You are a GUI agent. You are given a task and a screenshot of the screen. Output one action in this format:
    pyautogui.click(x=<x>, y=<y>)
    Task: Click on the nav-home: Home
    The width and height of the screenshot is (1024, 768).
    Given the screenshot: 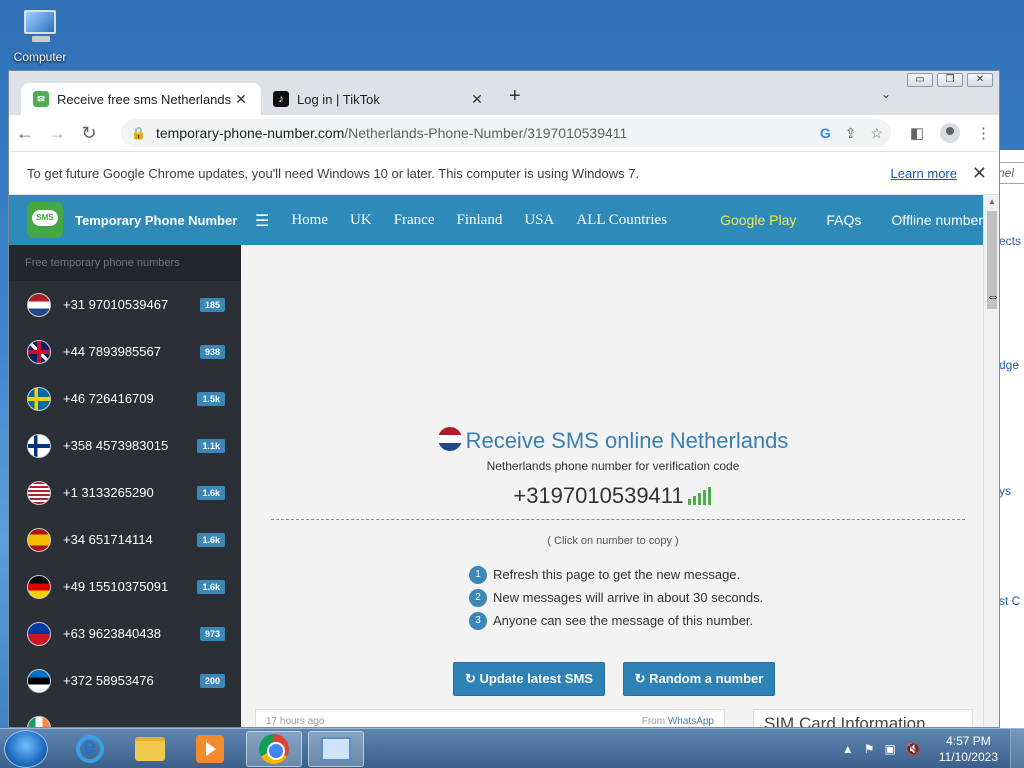 What is the action you would take?
    pyautogui.click(x=309, y=220)
    